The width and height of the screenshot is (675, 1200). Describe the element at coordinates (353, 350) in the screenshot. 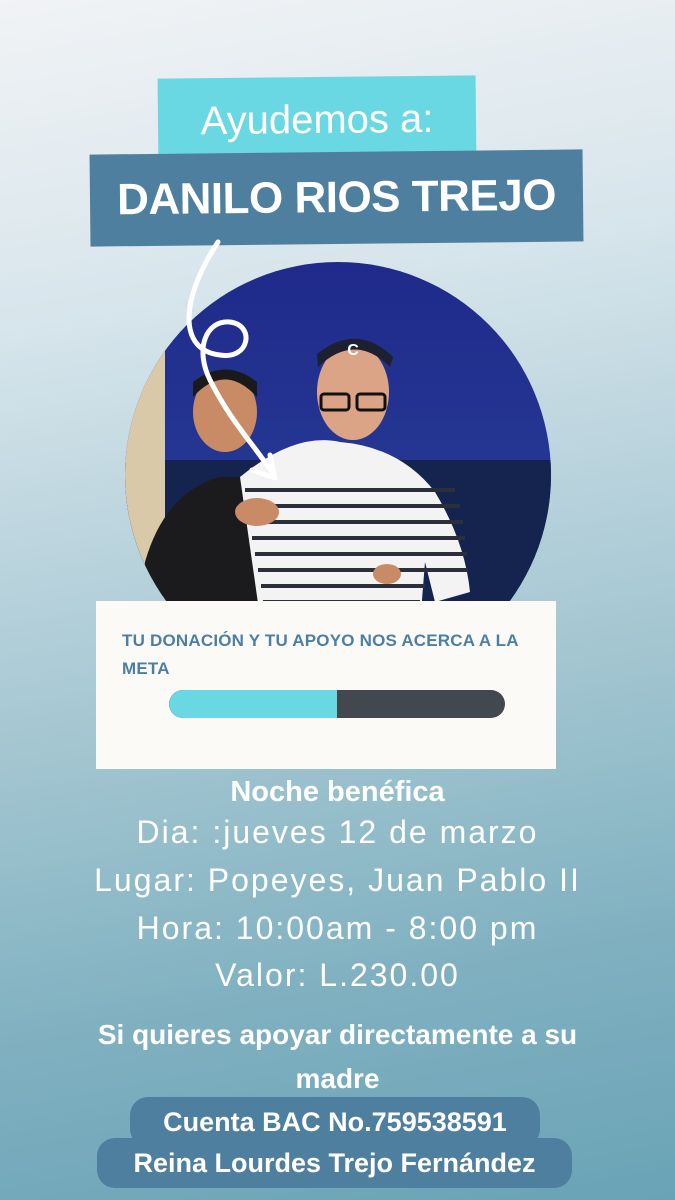

I see `cap-letter: C` at that location.